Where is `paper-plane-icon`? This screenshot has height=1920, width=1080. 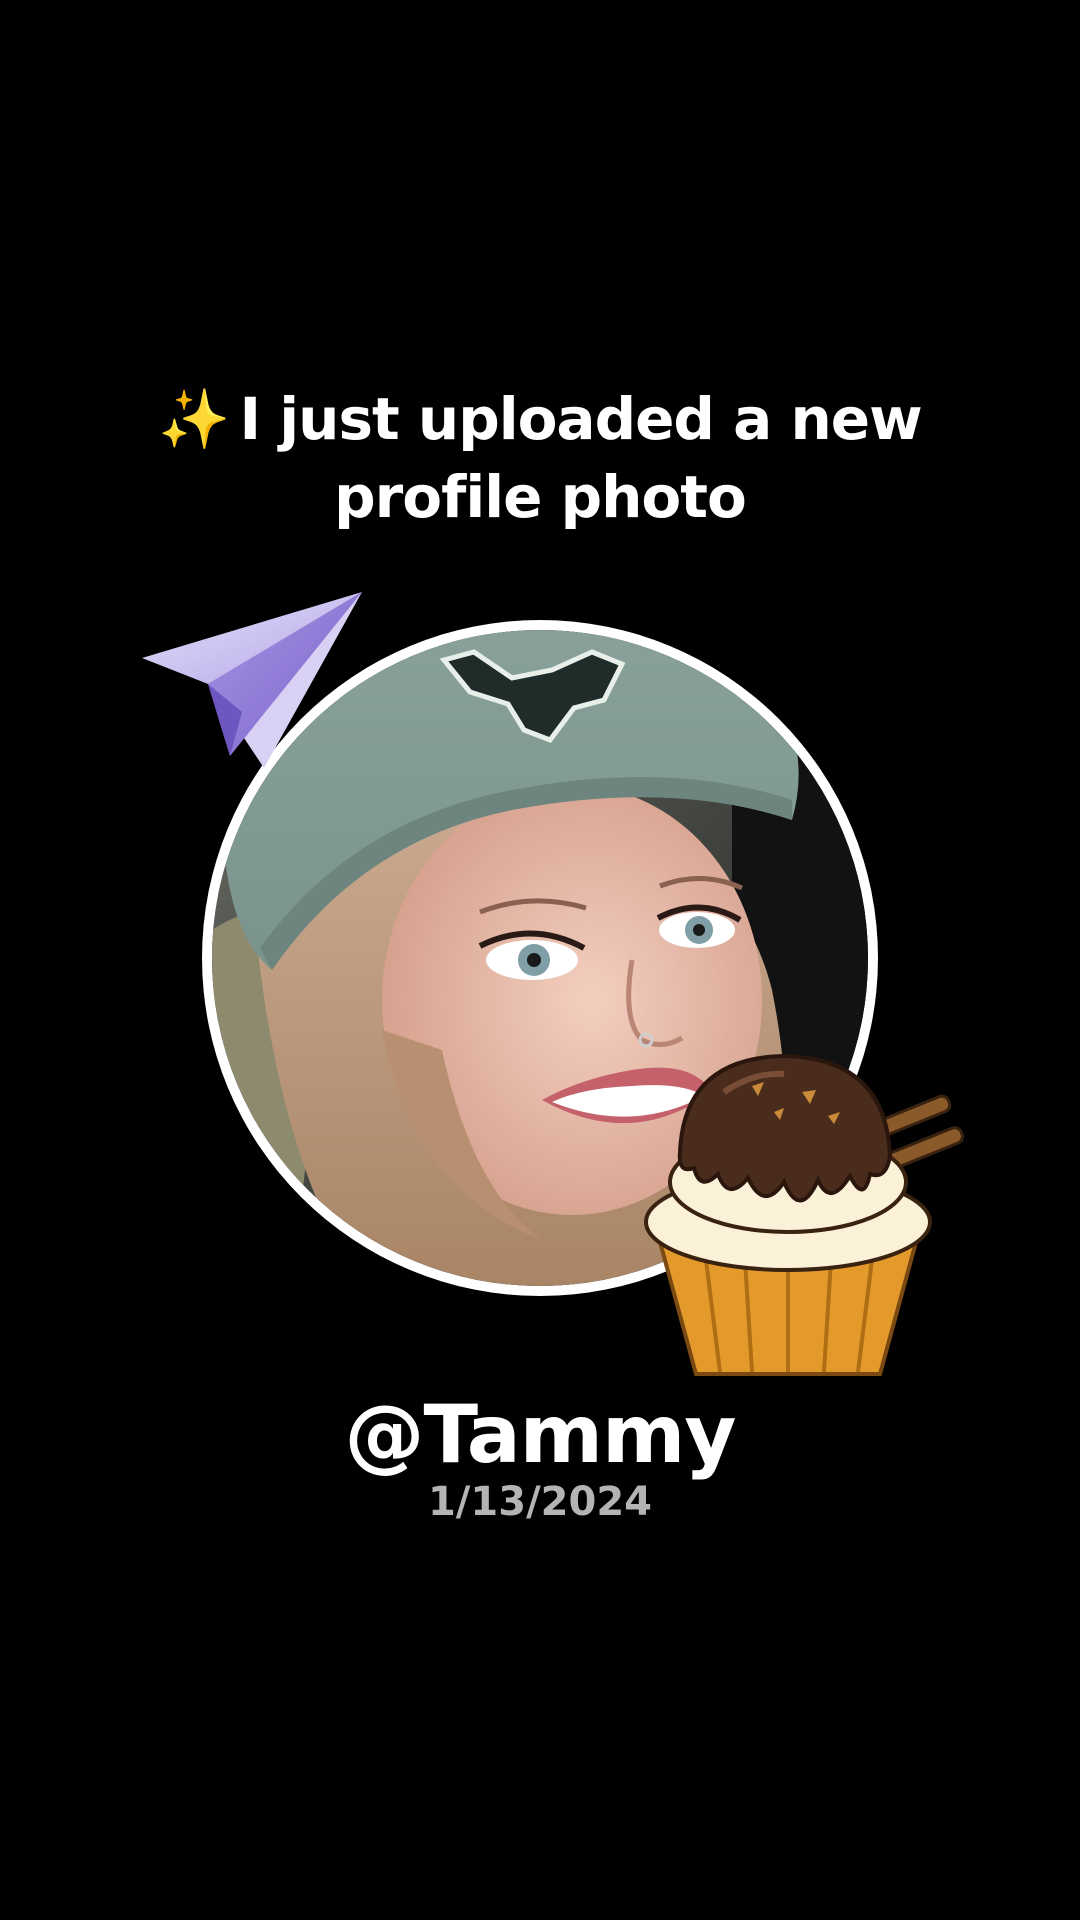
paper-plane-icon is located at coordinates (252, 680).